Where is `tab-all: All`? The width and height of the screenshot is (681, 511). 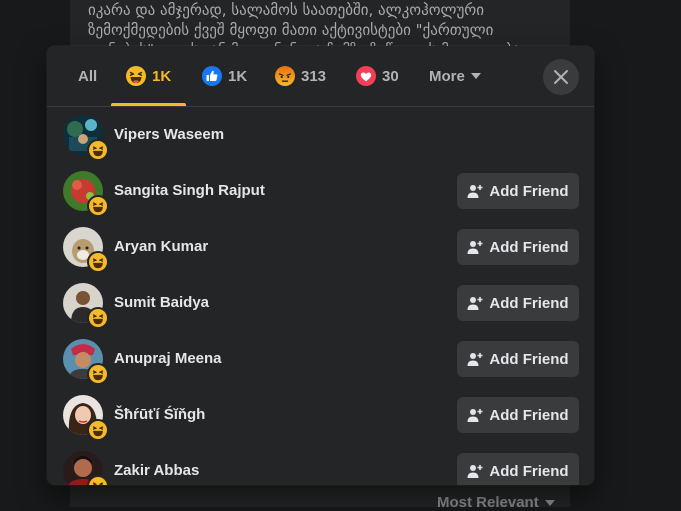 tab-all: All is located at coordinates (87, 76).